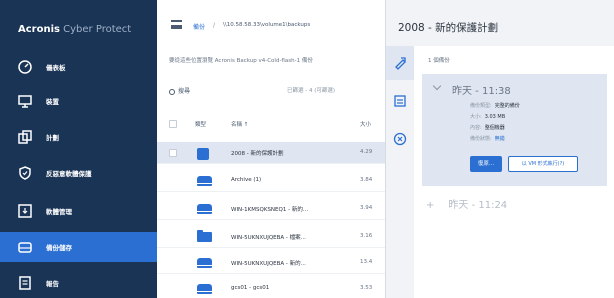  Describe the element at coordinates (257, 154) in the screenshot. I see `row-name: 2008 - 新的保護計劃` at that location.